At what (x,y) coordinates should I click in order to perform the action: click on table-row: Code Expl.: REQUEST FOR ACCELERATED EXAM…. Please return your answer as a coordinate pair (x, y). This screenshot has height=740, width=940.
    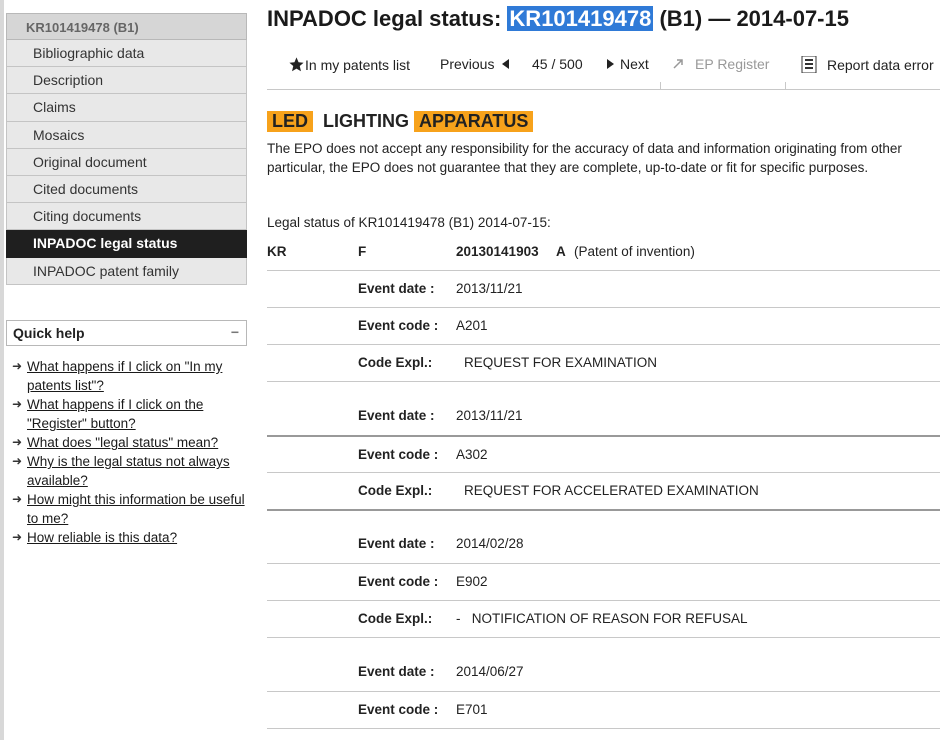
    Looking at the image, I should click on (603, 490).